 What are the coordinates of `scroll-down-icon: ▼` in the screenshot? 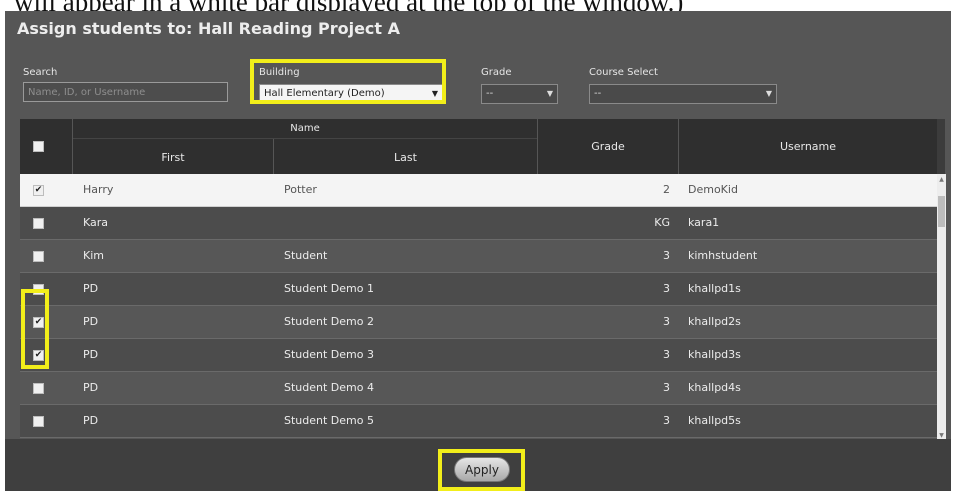 It's located at (941, 435).